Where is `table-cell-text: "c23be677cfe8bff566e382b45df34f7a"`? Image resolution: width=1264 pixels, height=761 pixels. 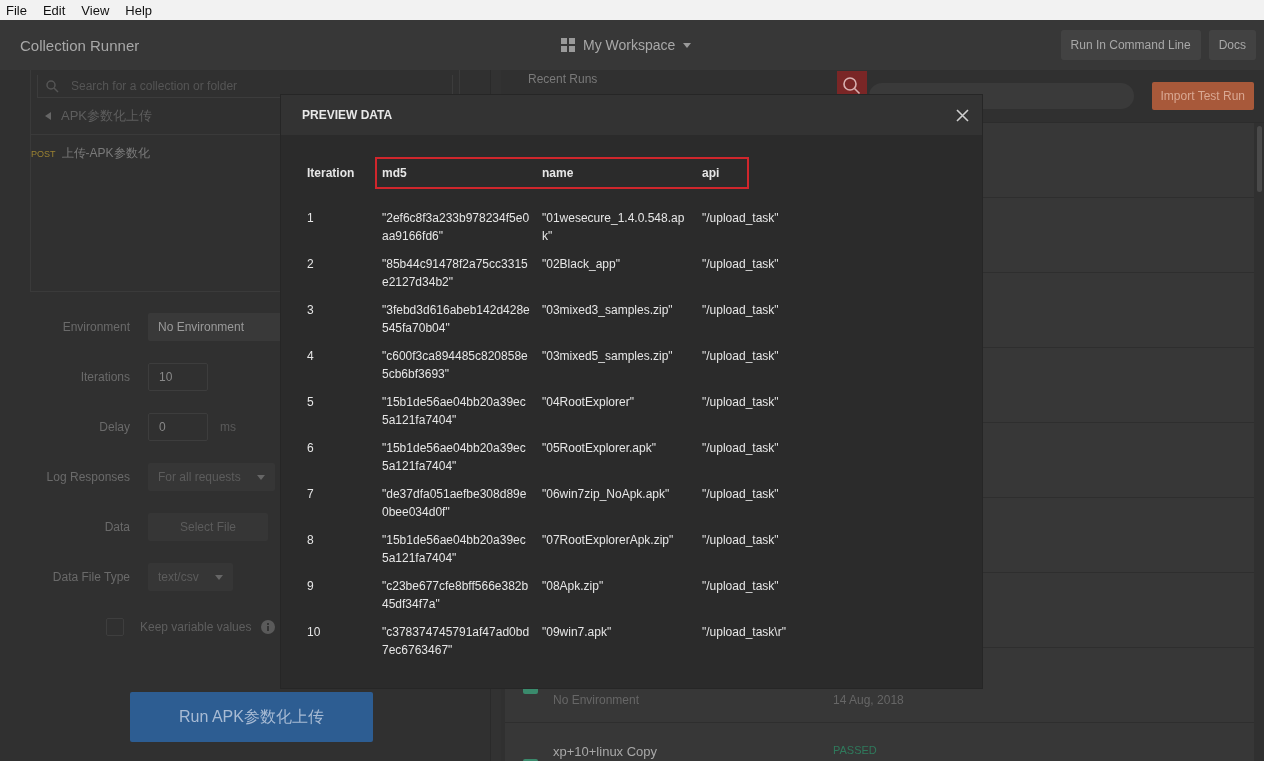 table-cell-text: "c23be677cfe8bff566e382b45df34f7a" is located at coordinates (456, 595).